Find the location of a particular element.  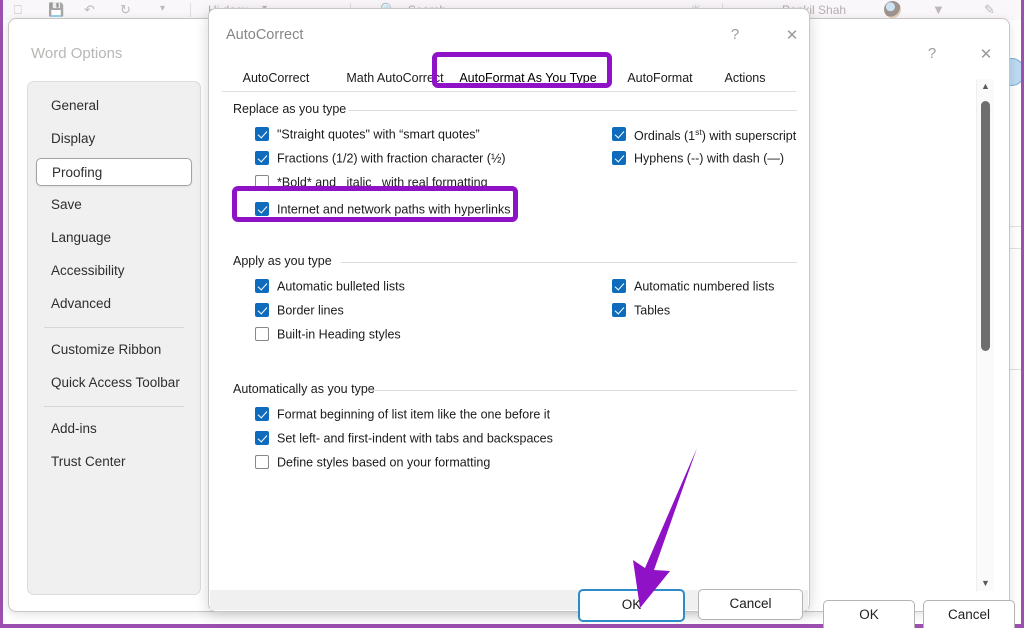

tab-autoformat: AutoFormat is located at coordinates (660, 78).